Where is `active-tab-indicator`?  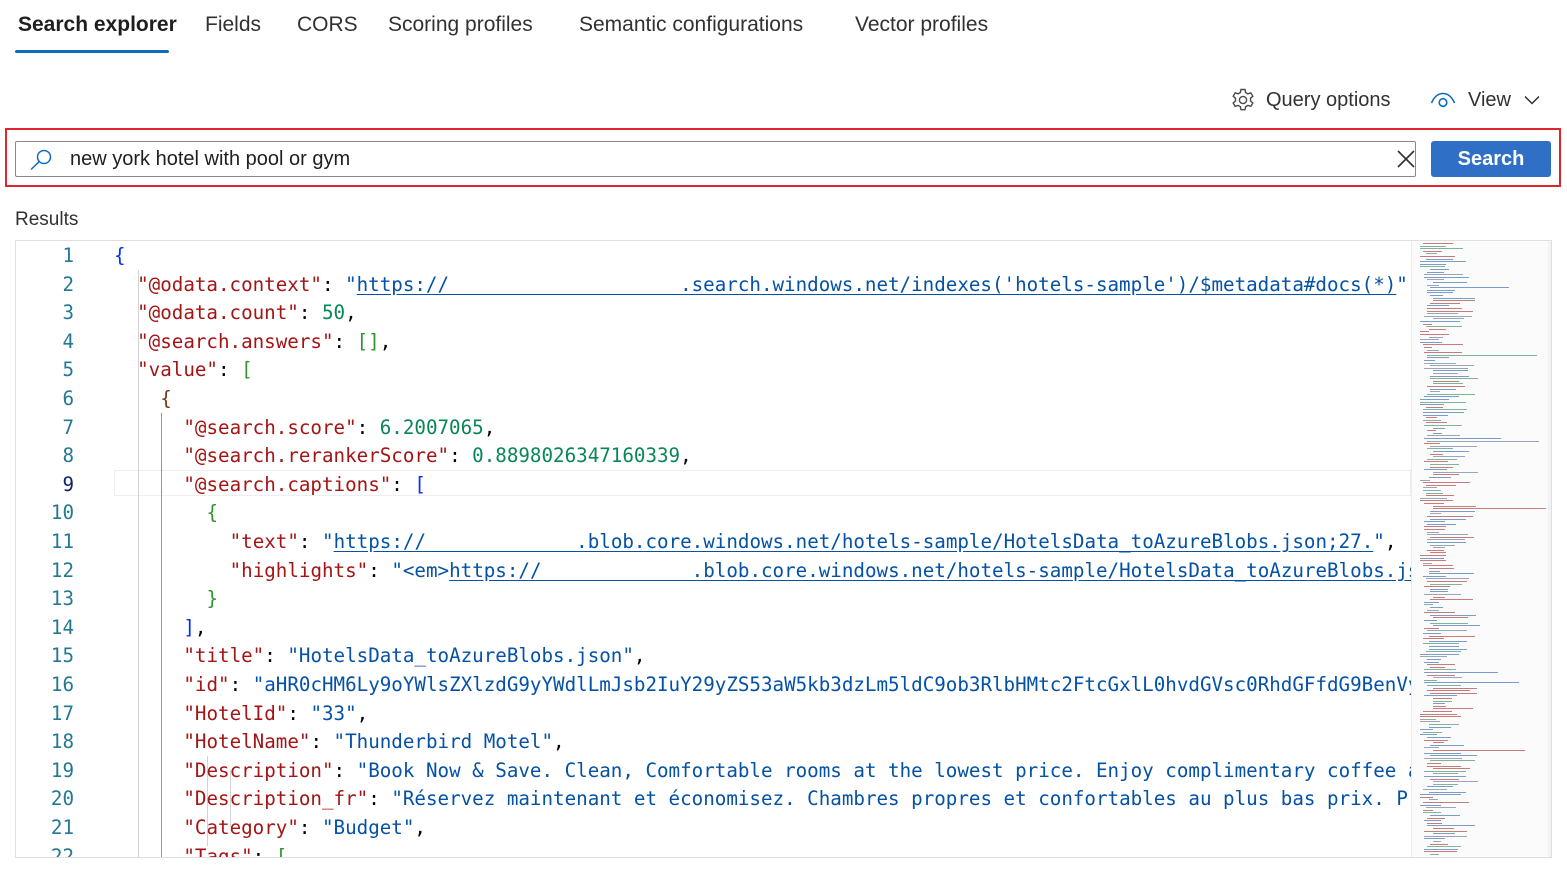
active-tab-indicator is located at coordinates (92, 51).